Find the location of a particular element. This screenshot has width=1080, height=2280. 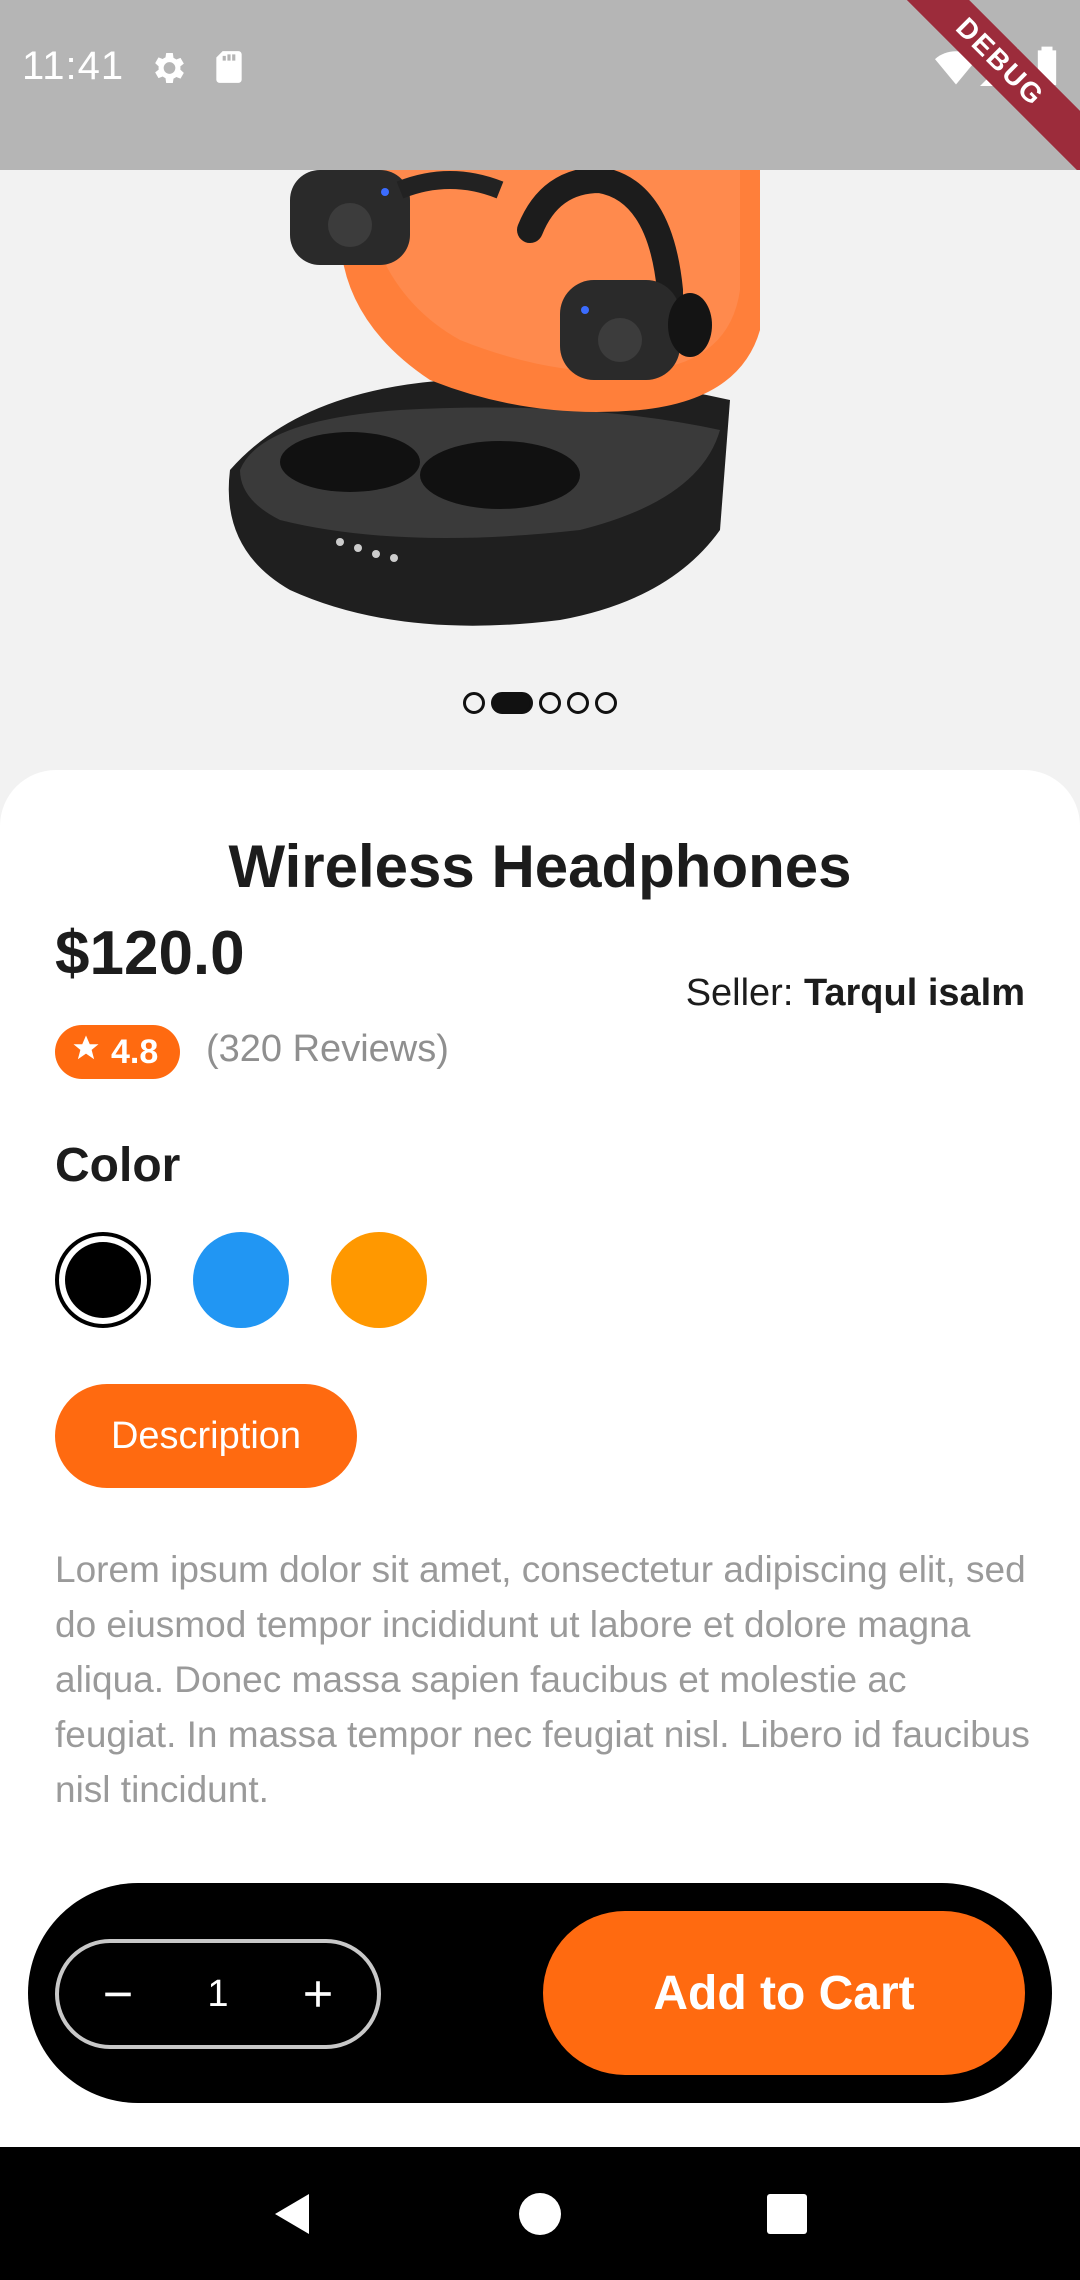

plus-icon is located at coordinates (318, 1994).